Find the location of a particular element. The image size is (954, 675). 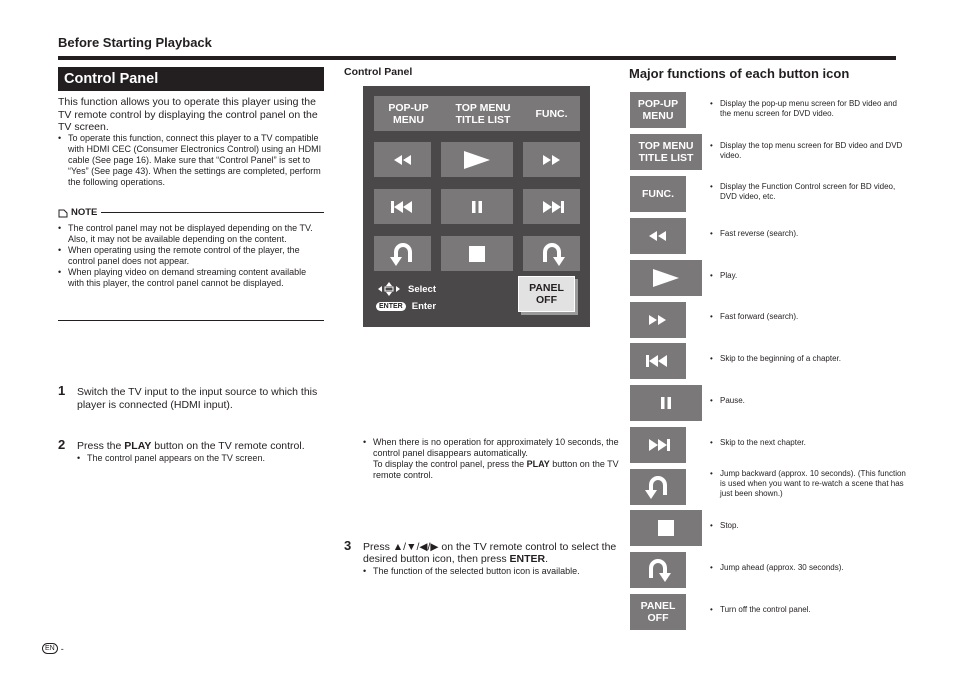

note-end-rule is located at coordinates (191, 320).